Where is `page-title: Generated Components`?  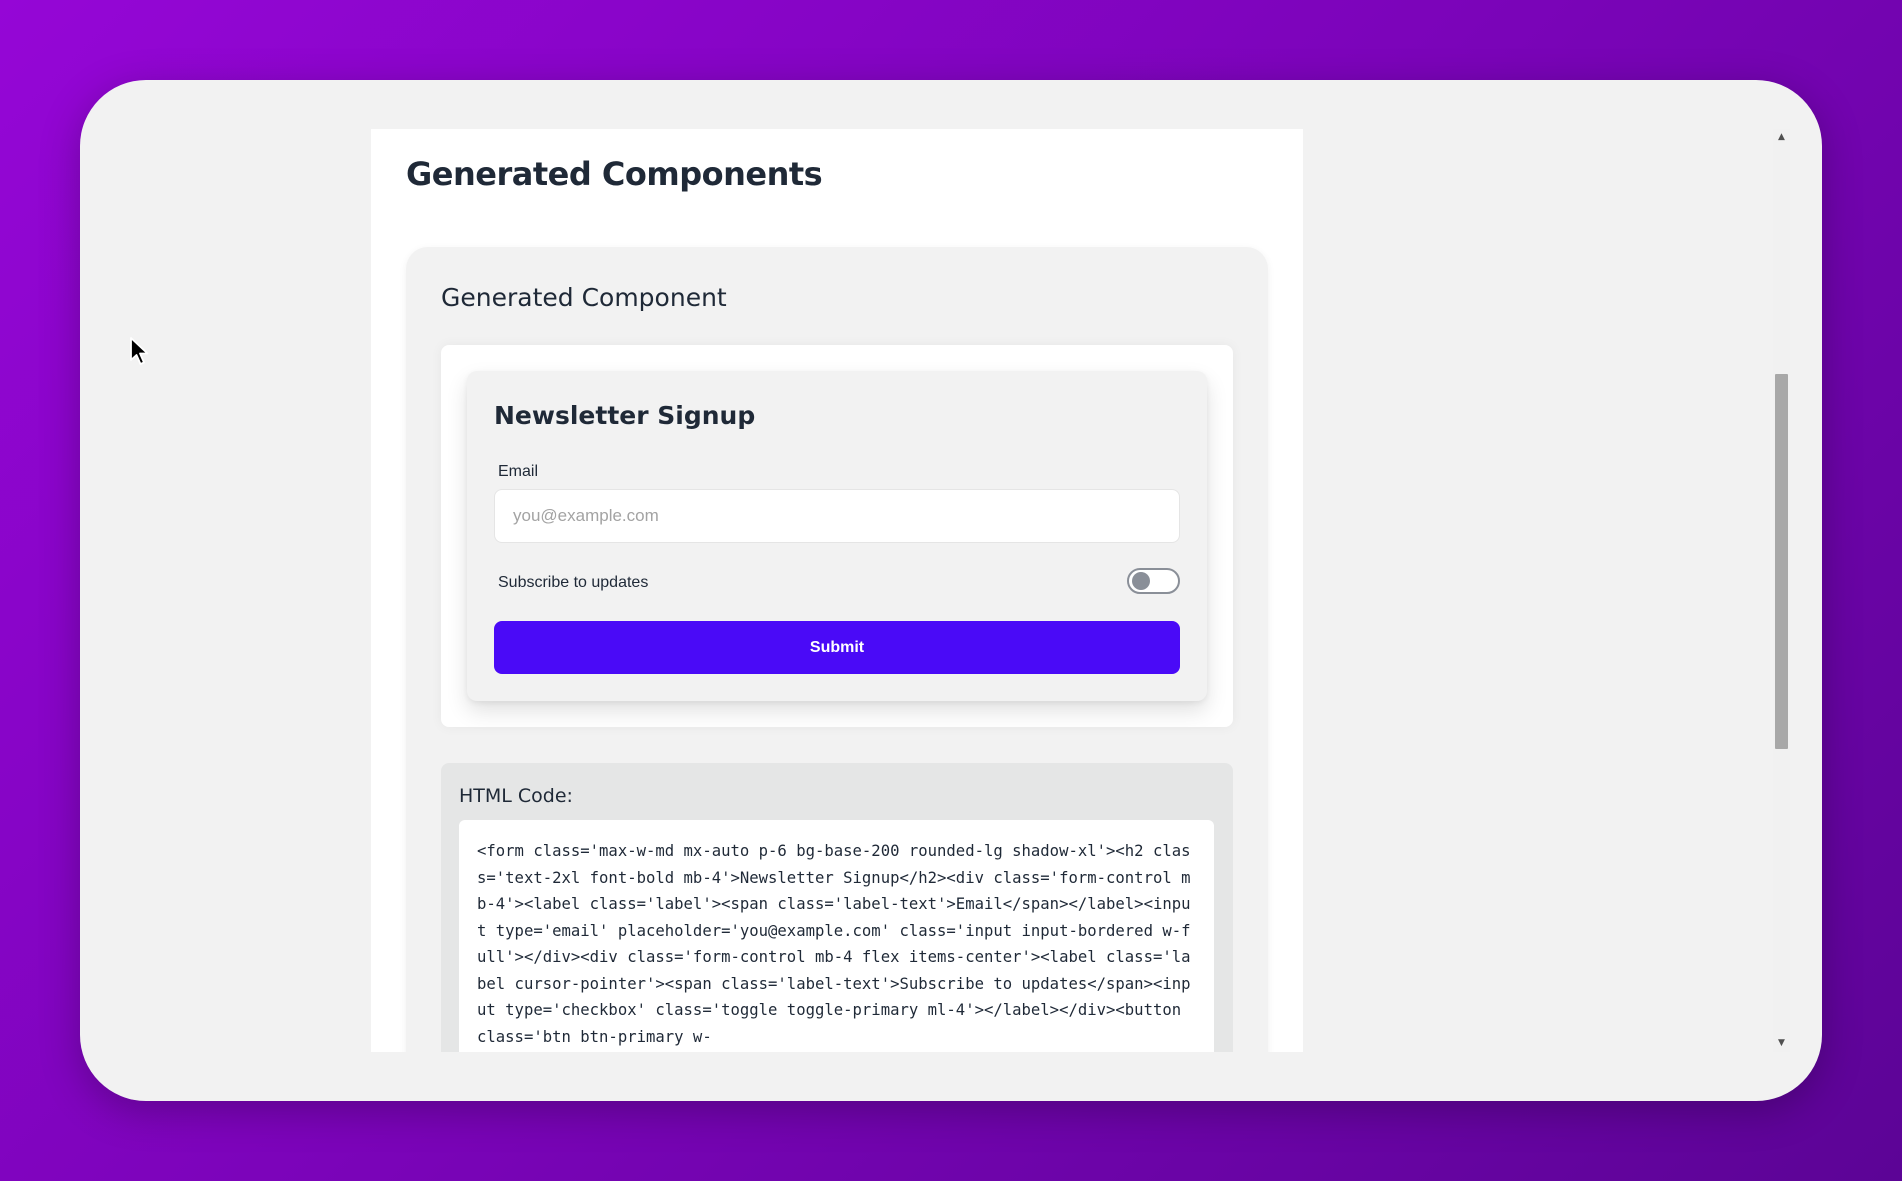
page-title: Generated Components is located at coordinates (614, 174).